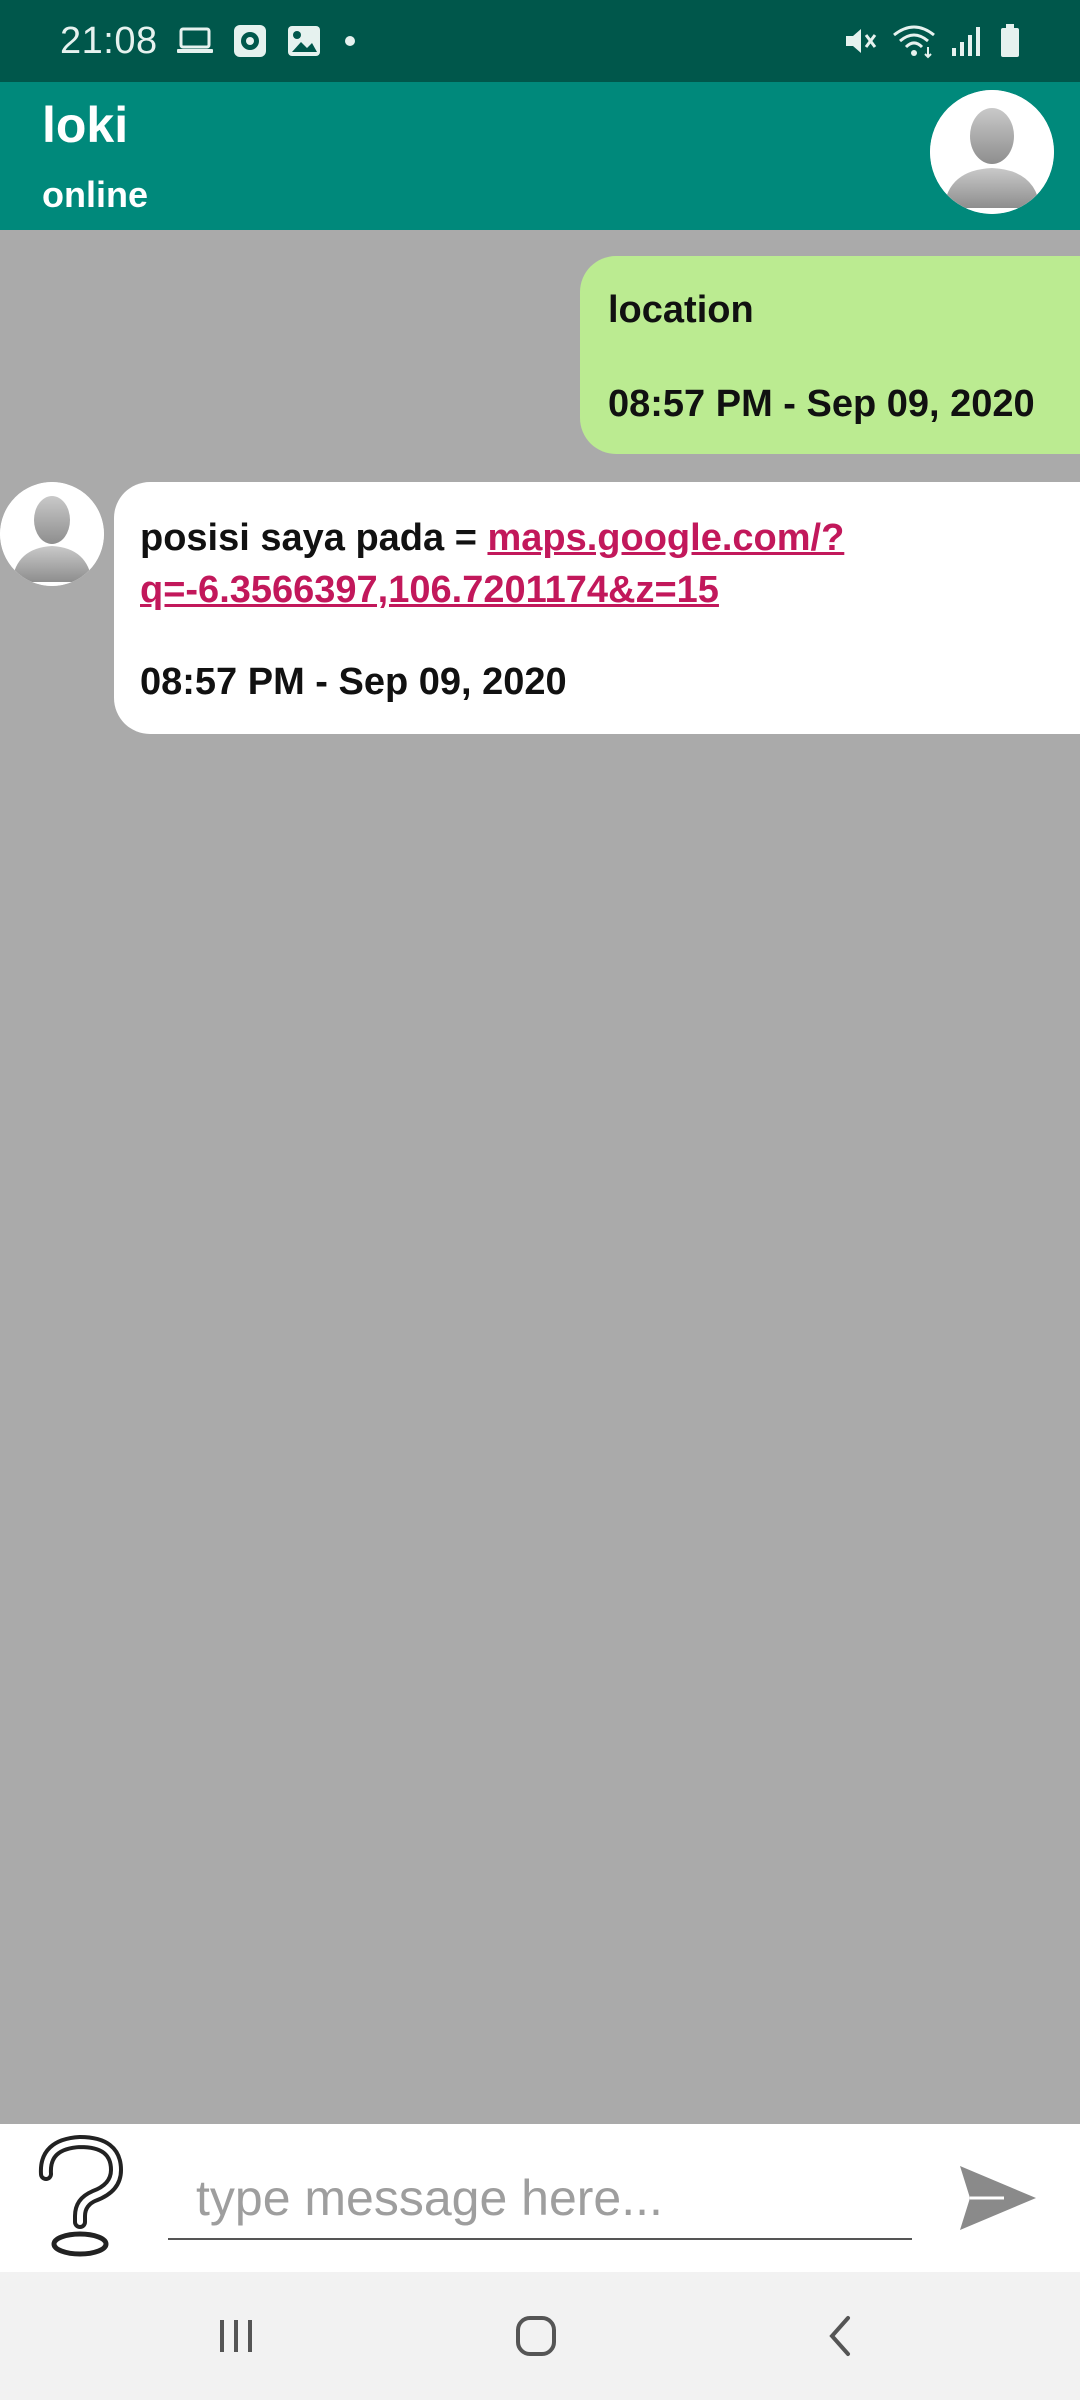 The height and width of the screenshot is (2400, 1080). Describe the element at coordinates (998, 2198) in the screenshot. I see `send-icon` at that location.